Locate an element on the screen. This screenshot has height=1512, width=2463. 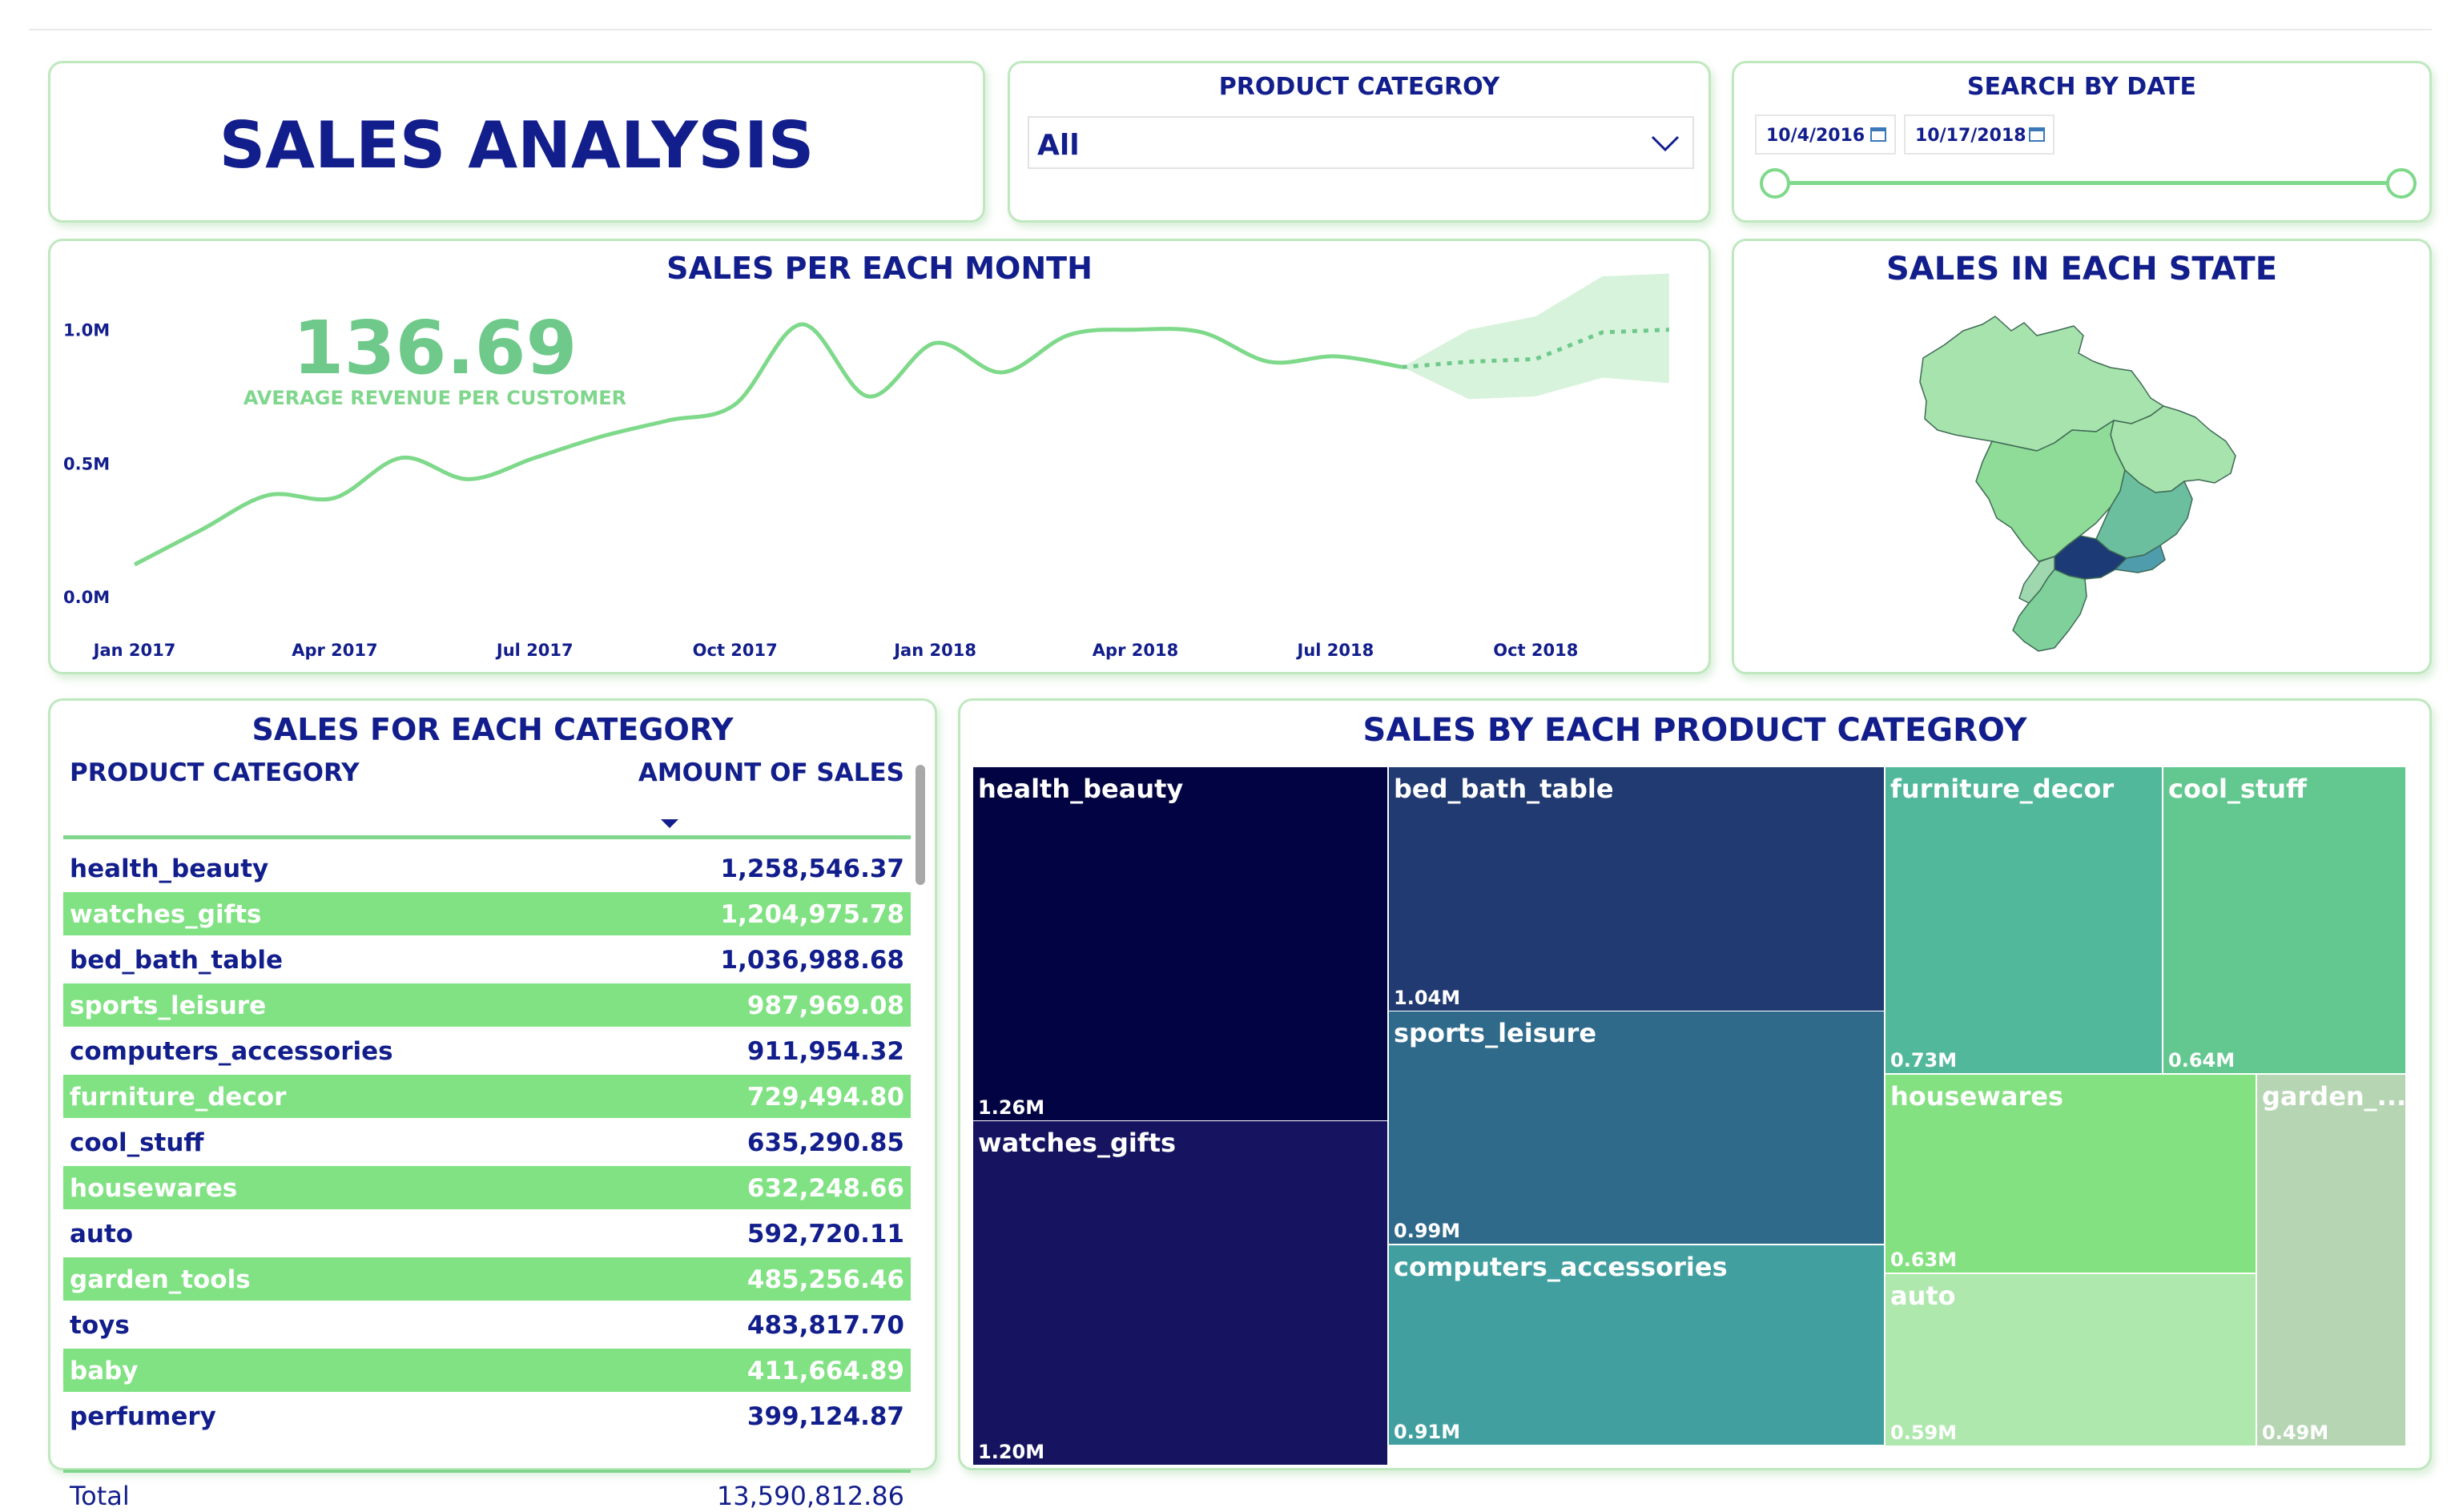
treemap-tile: cool_stuff 0.64M is located at coordinates (2285, 921).